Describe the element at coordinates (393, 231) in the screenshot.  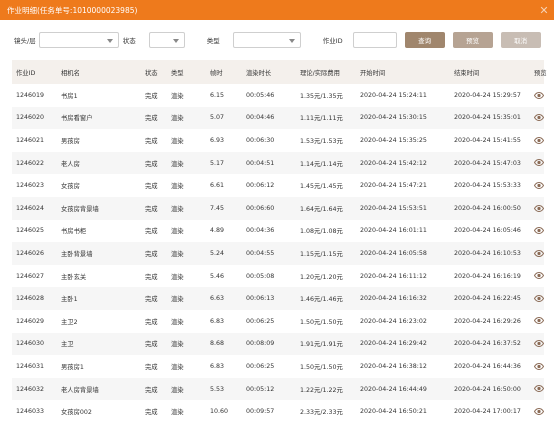
I see `start-time-cell: 2020-04-24 16:01:11` at that location.